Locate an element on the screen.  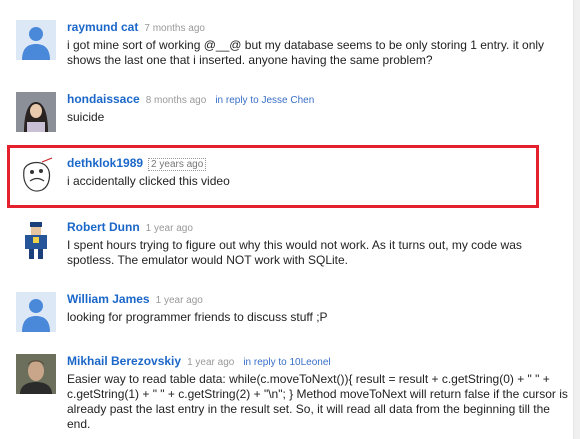
comment-author-link: Mikhail Berezovskiy is located at coordinates (124, 361).